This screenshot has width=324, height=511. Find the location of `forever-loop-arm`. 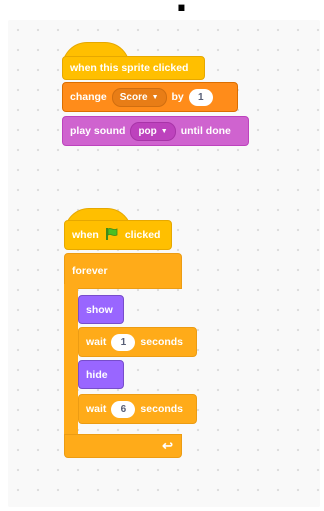

forever-loop-arm is located at coordinates (71, 364).